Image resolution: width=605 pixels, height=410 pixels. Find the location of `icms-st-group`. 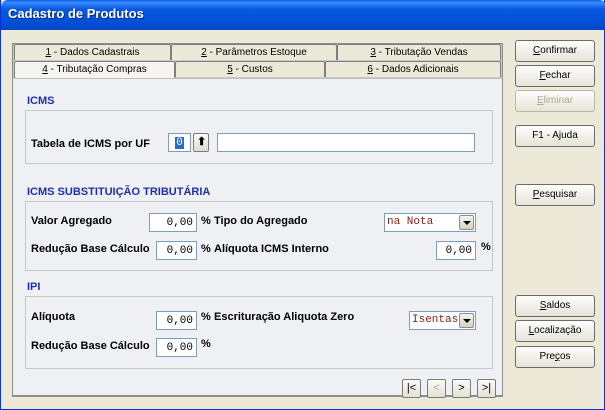

icms-st-group is located at coordinates (259, 236).